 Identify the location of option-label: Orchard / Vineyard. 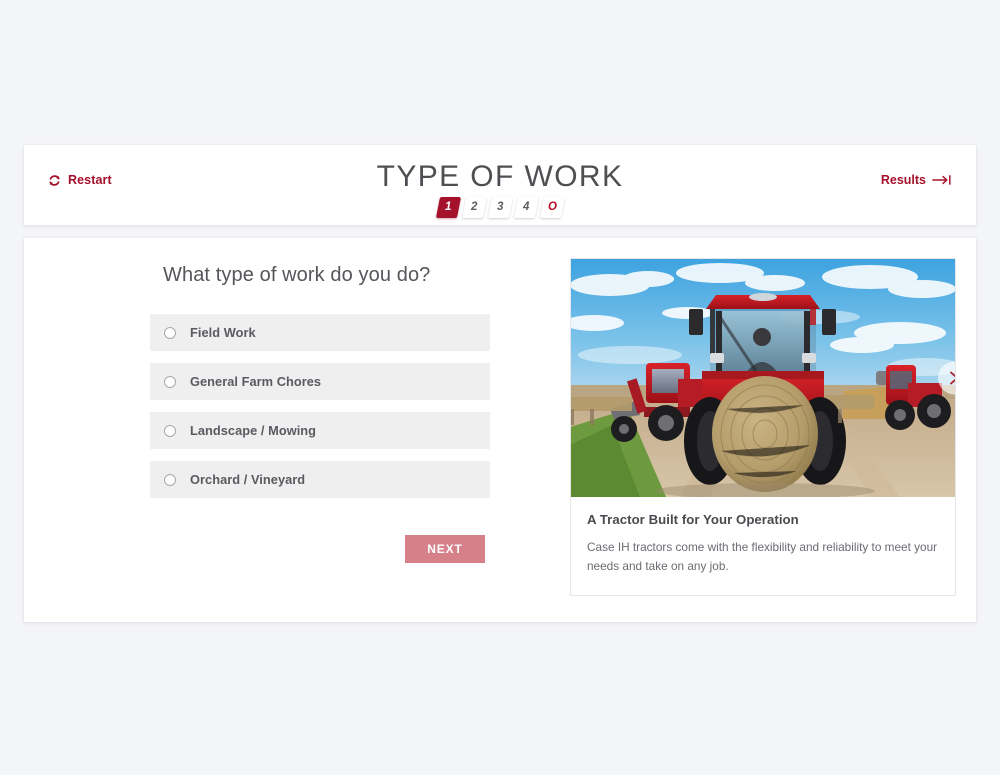
(248, 479).